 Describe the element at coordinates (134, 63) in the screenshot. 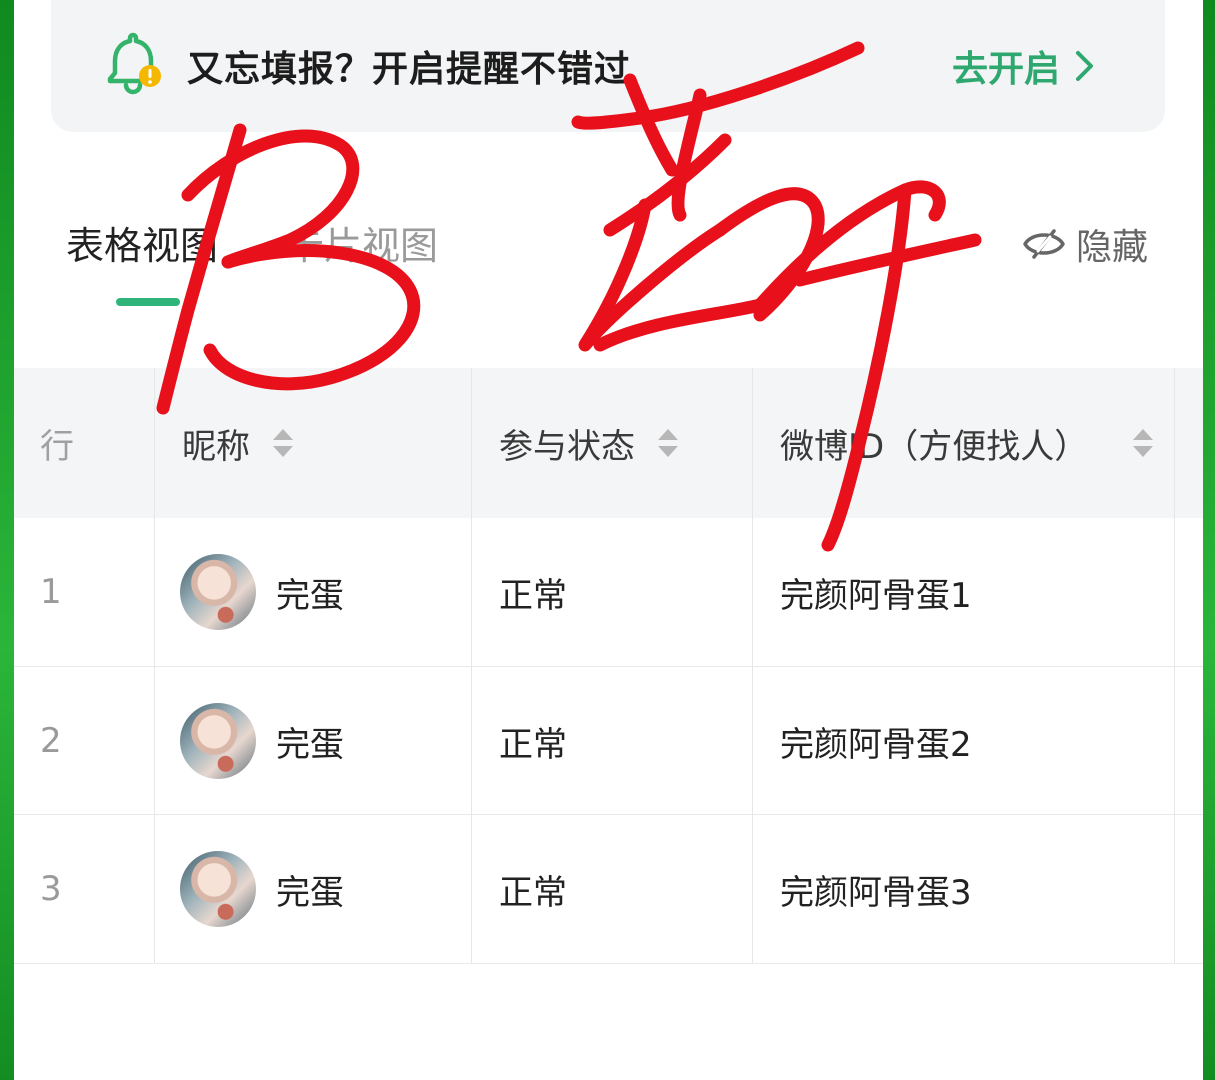

I see `bell-icon` at that location.